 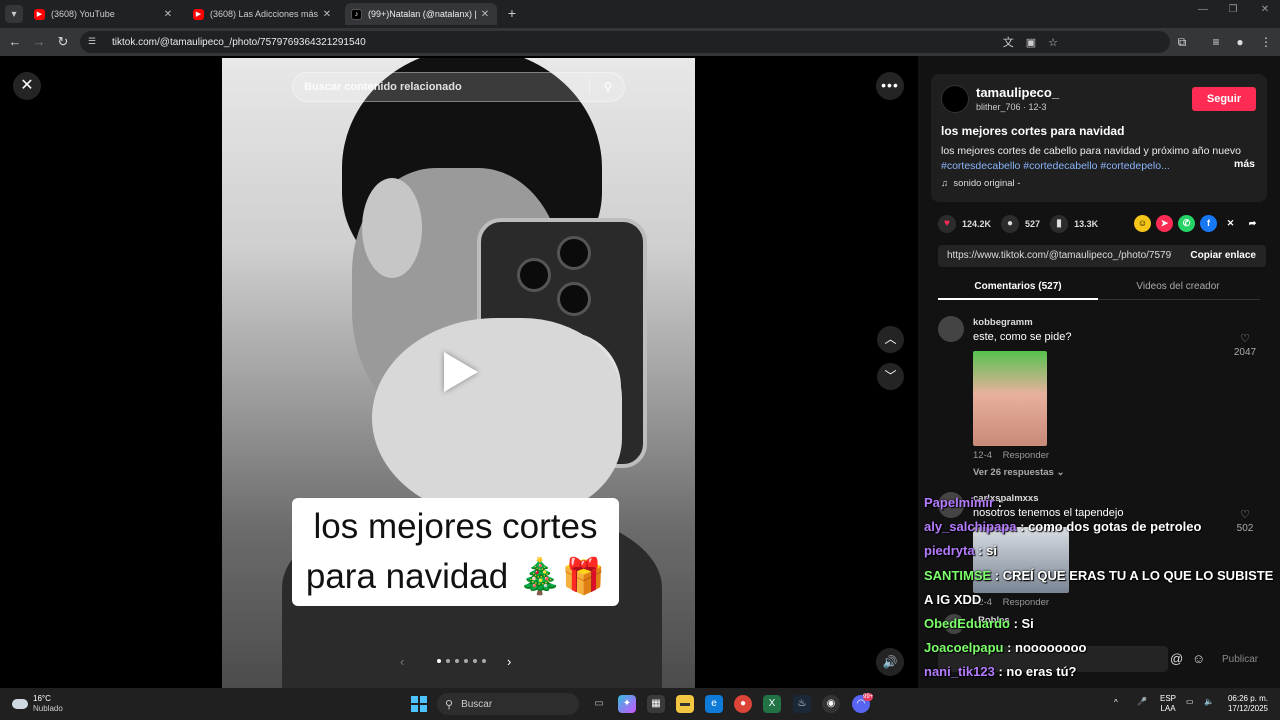 What do you see at coordinates (963, 647) in the screenshot?
I see `chat-username: Joacoelpapu` at bounding box center [963, 647].